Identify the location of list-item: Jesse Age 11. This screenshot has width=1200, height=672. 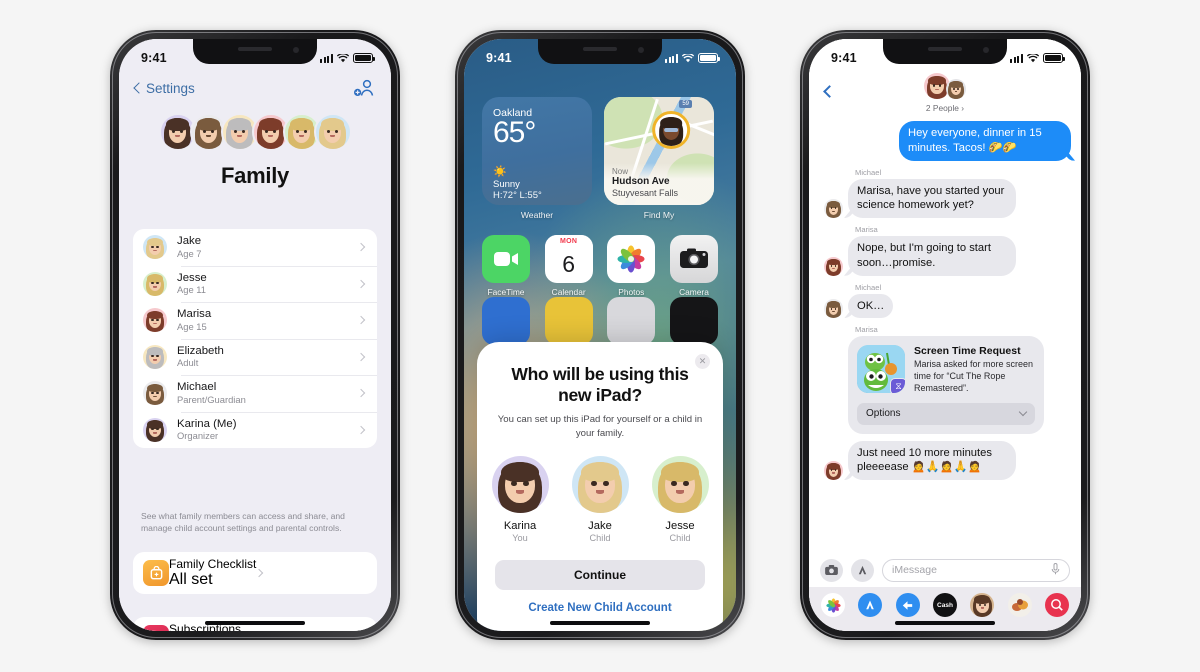
(255, 284).